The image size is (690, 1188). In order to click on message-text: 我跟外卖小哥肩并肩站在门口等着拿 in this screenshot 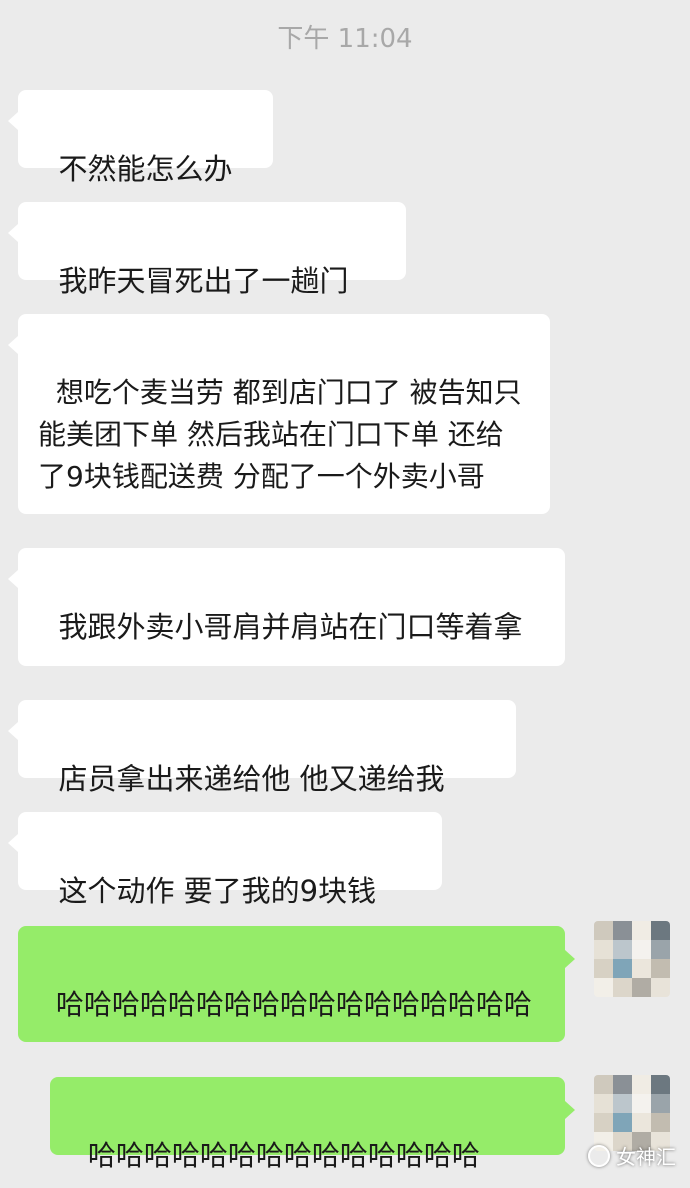, I will do `click(290, 627)`.